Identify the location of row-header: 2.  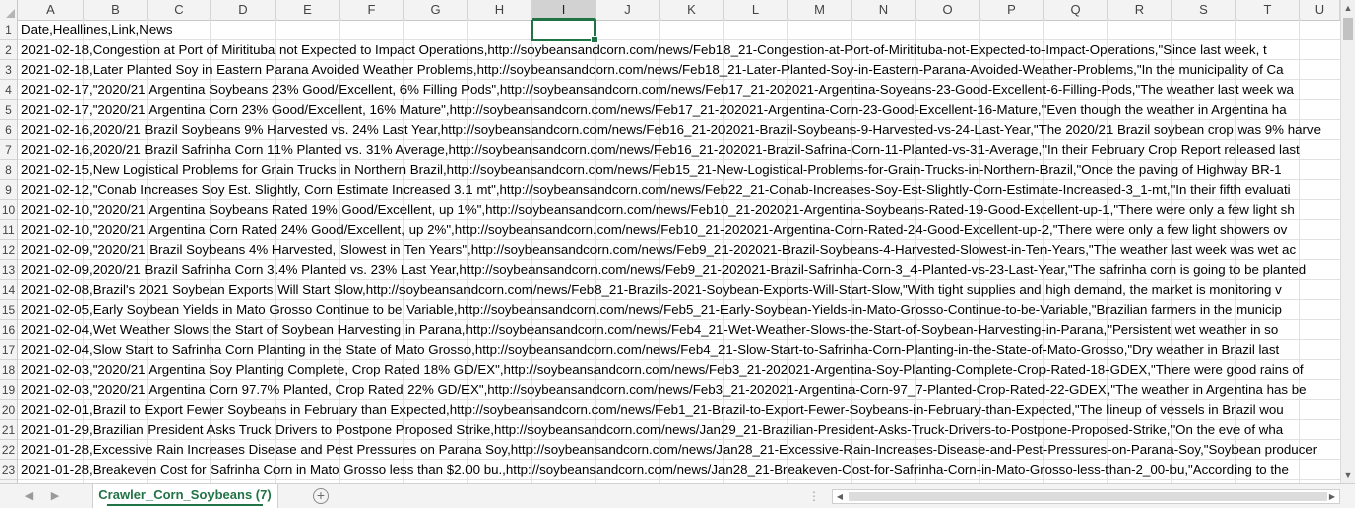
(8, 50).